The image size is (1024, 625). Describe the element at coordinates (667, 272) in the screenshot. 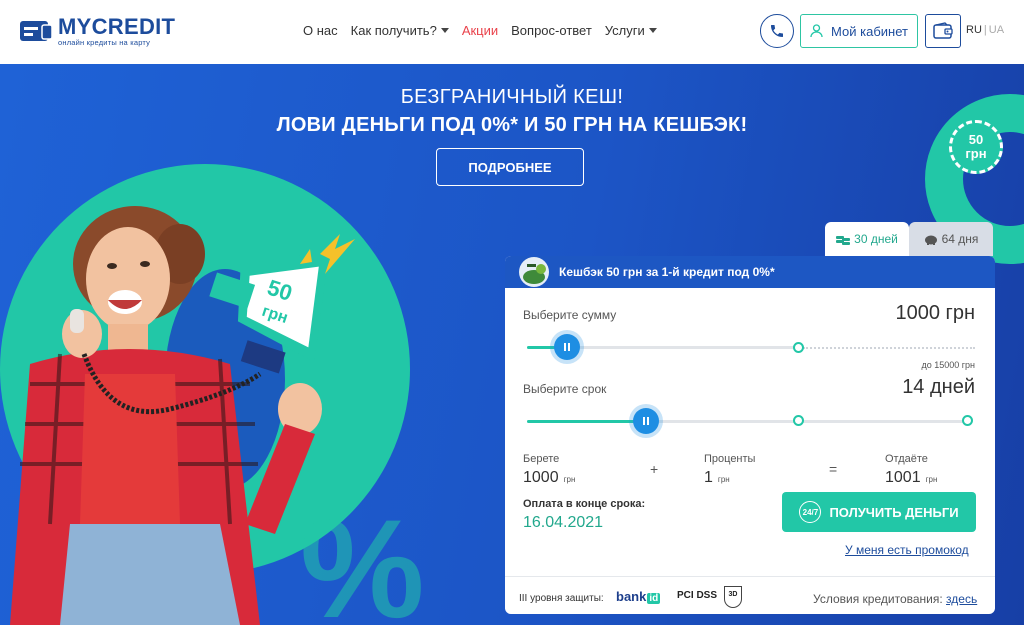

I see `cashback-text: Кешбэк 50 грн за 1-й кредит под 0%*` at that location.